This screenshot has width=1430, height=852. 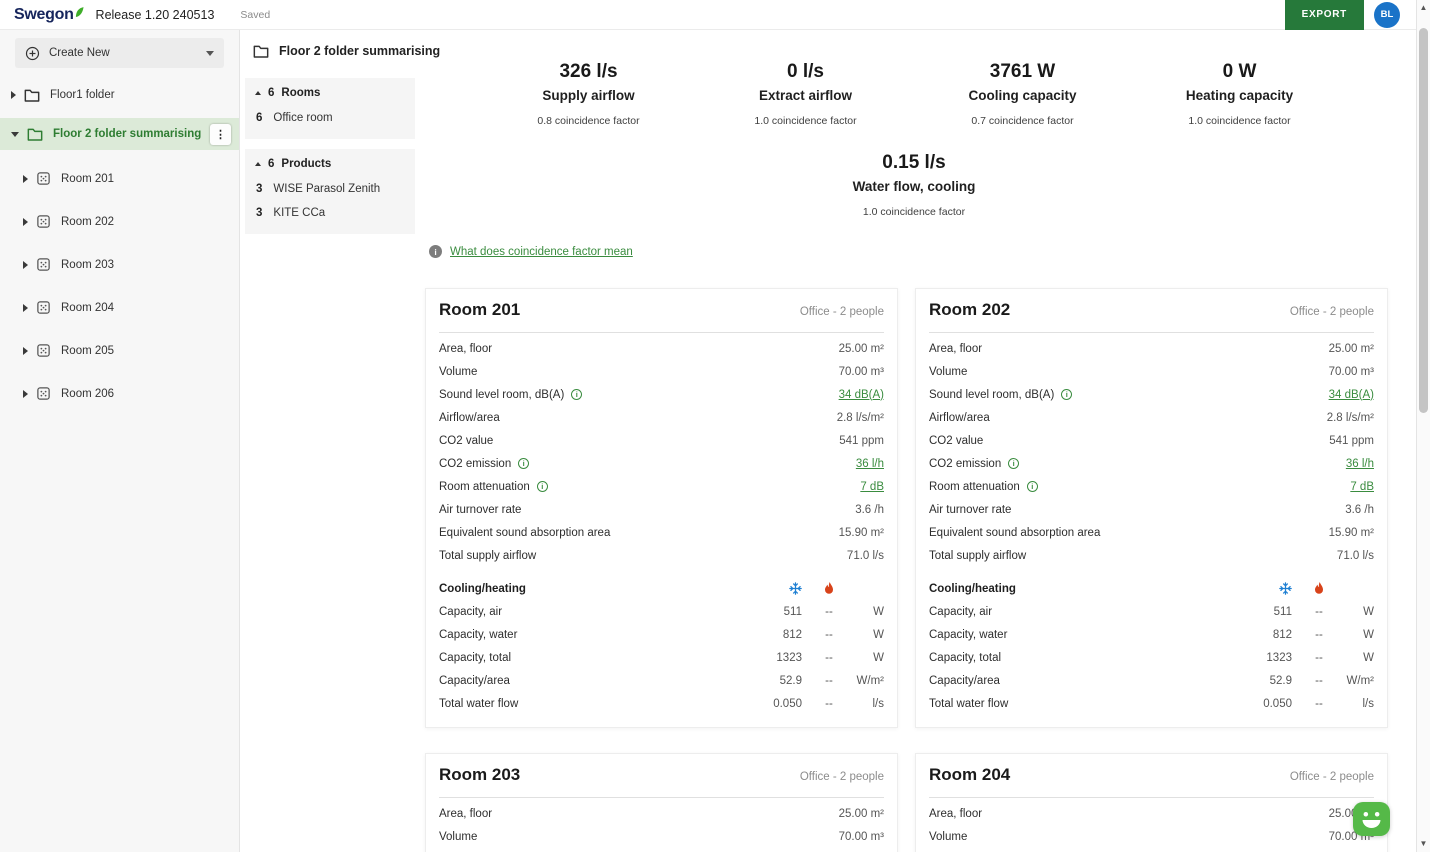 I want to click on spec-value: 70.00 m³, so click(x=1351, y=371).